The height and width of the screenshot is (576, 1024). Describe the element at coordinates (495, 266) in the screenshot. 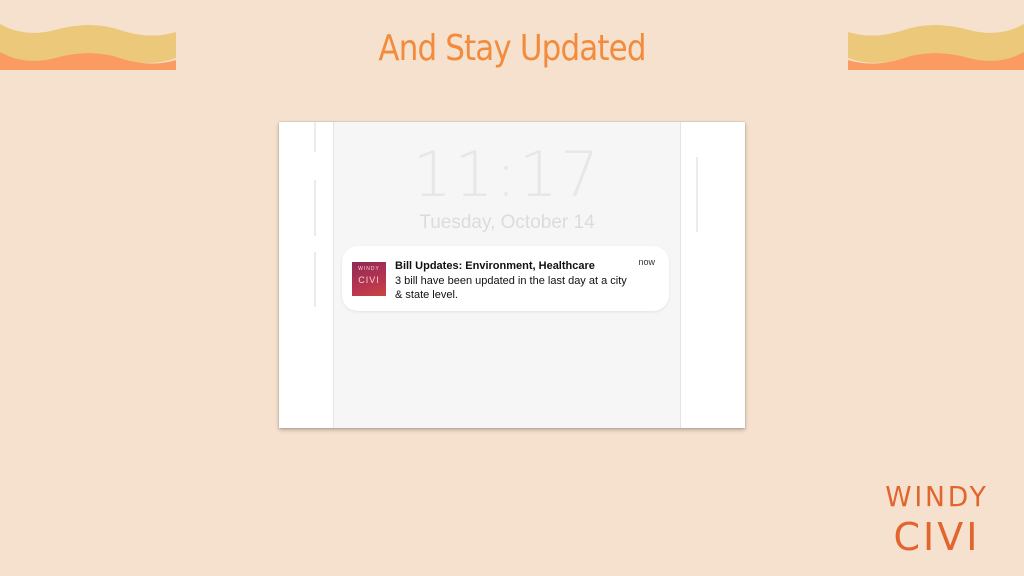

I see `notification-title: Bill Updates: Environment, Healthcare` at that location.